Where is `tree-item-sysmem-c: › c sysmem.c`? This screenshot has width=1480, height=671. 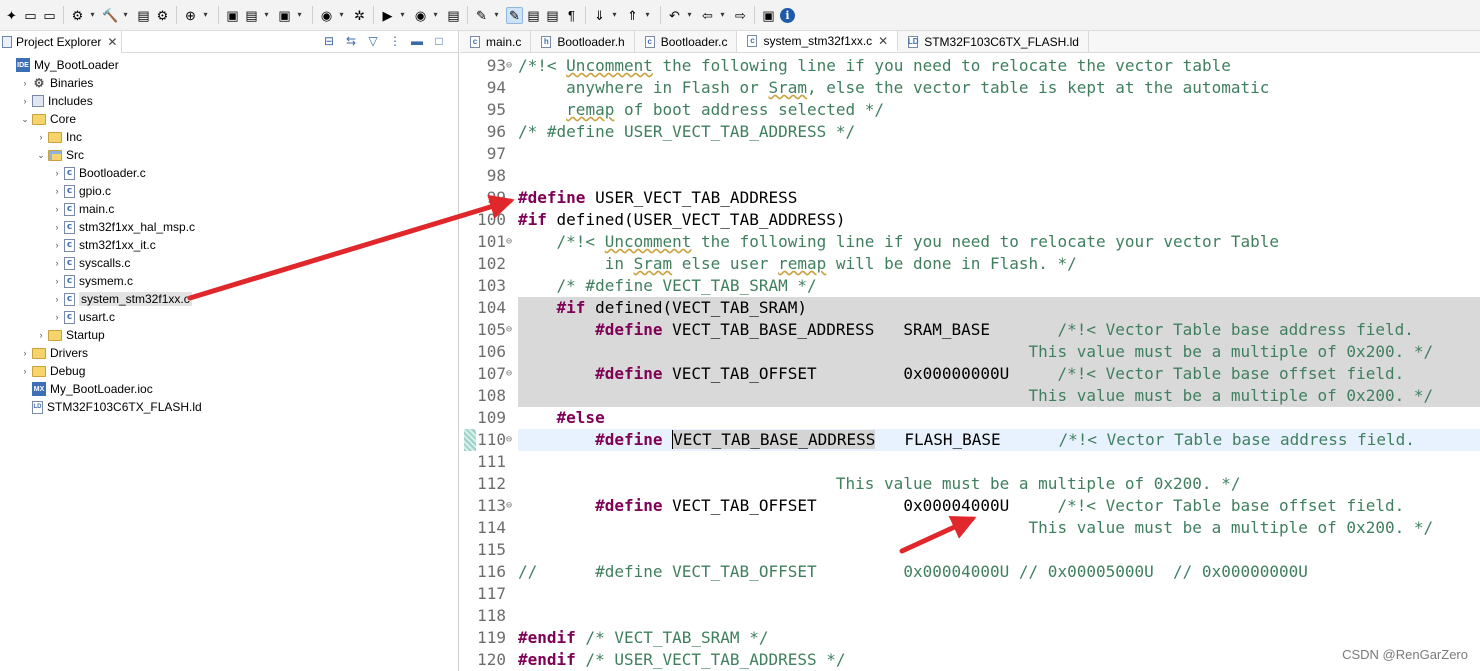
tree-item-sysmem-c: › c sysmem.c is located at coordinates (93, 281).